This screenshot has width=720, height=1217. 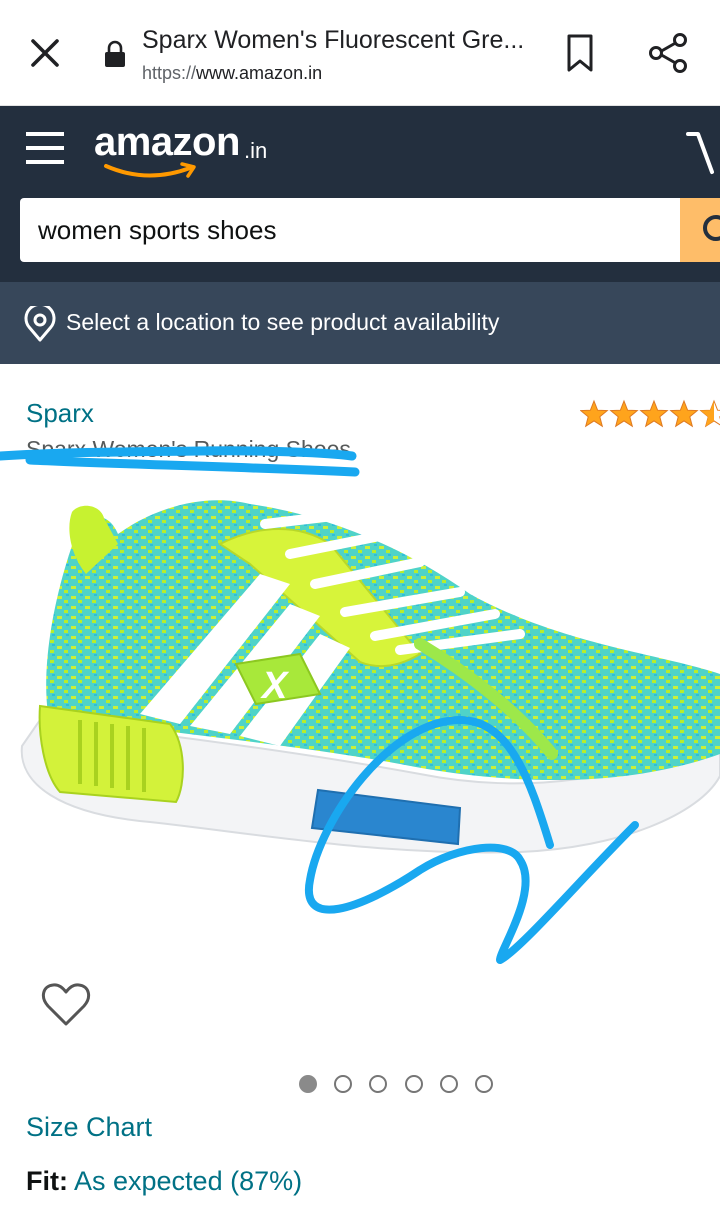 I want to click on site-header: amazon .in, so click(x=360, y=194).